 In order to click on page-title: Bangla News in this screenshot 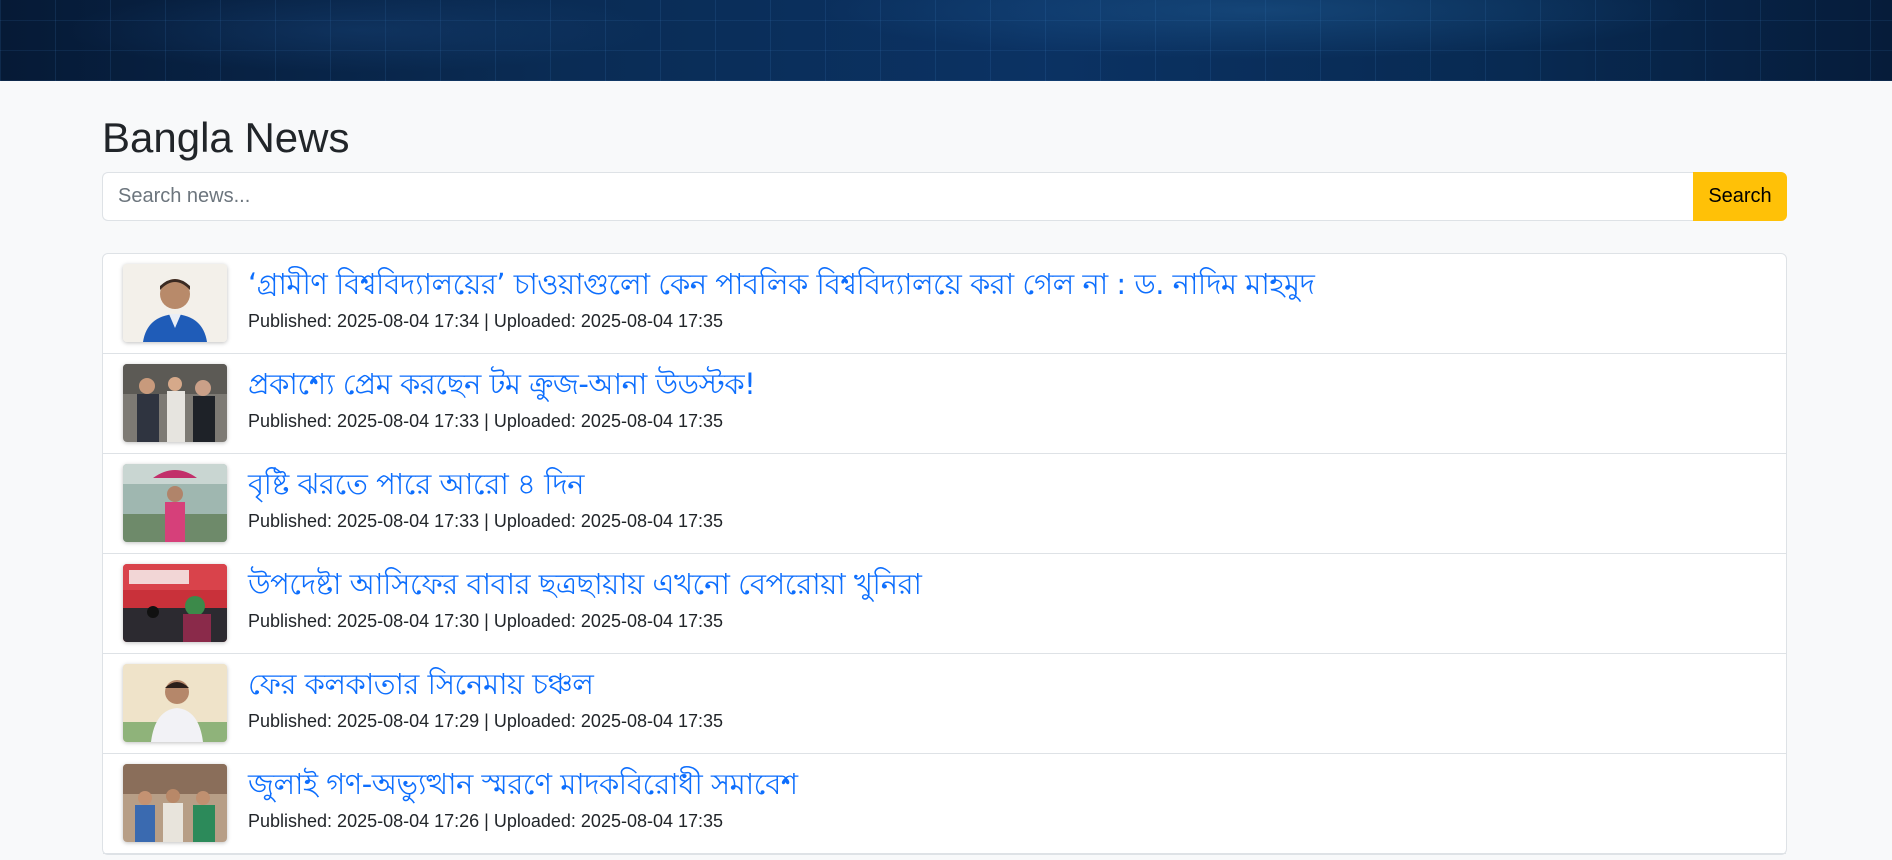, I will do `click(226, 137)`.